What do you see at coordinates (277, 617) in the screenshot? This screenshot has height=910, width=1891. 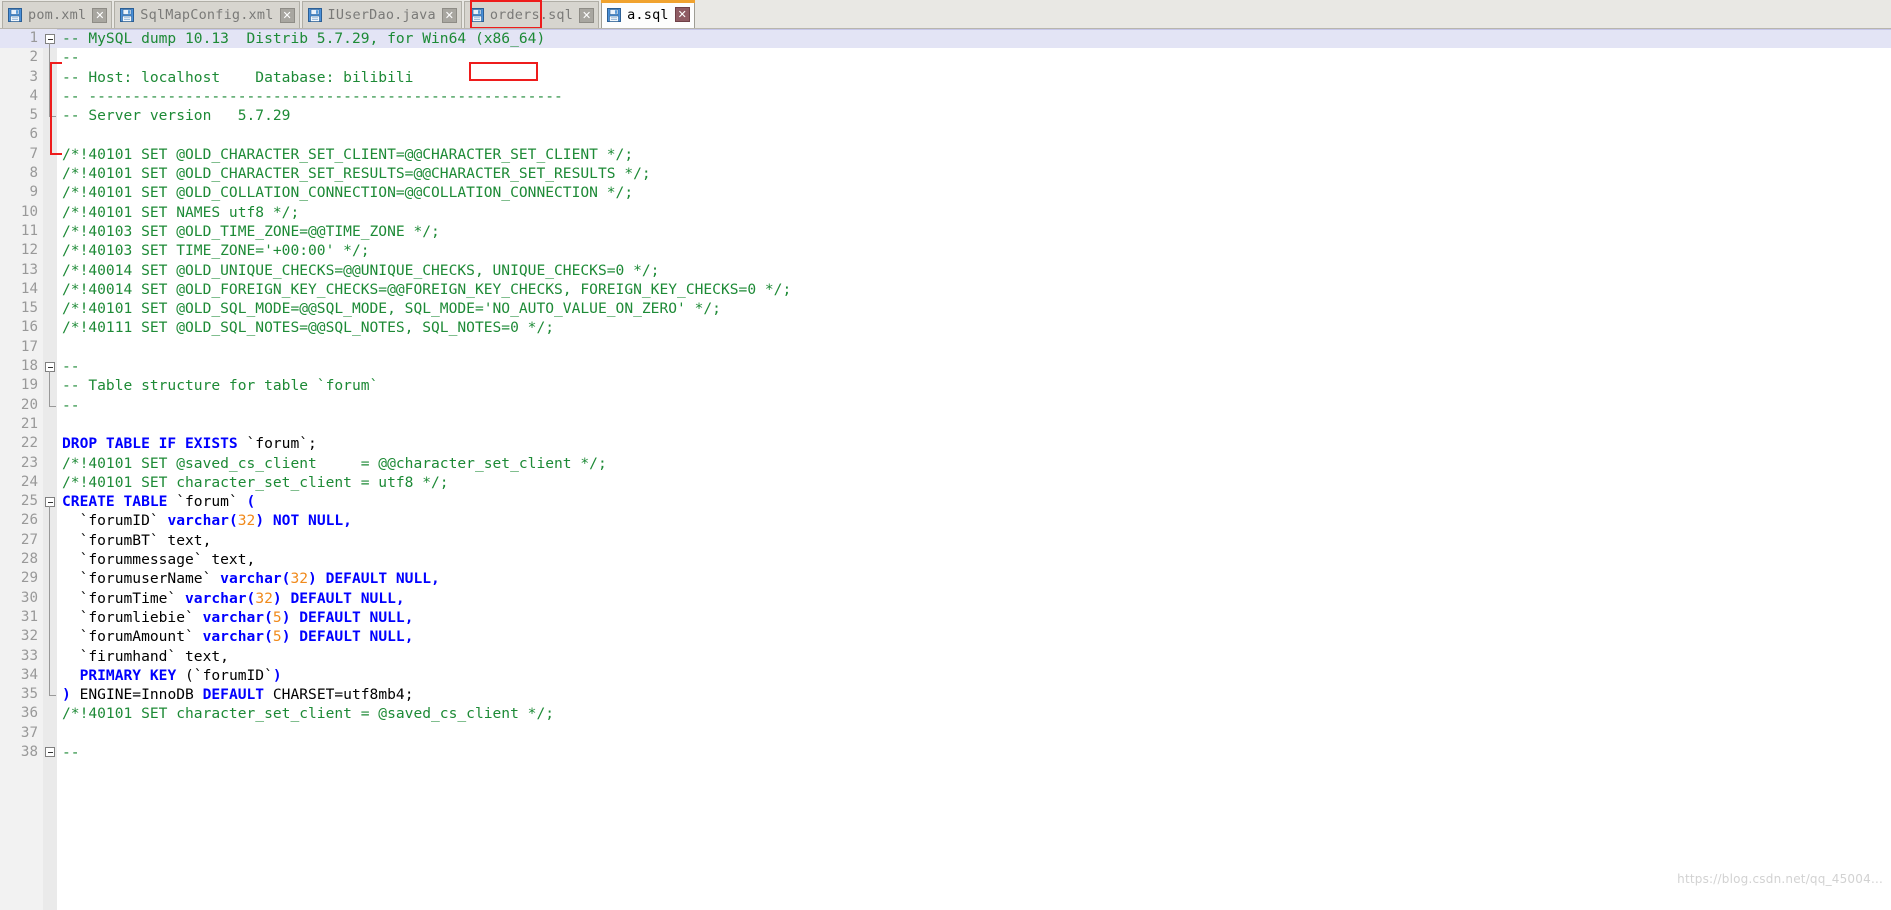 I see `code-token-num: 5` at bounding box center [277, 617].